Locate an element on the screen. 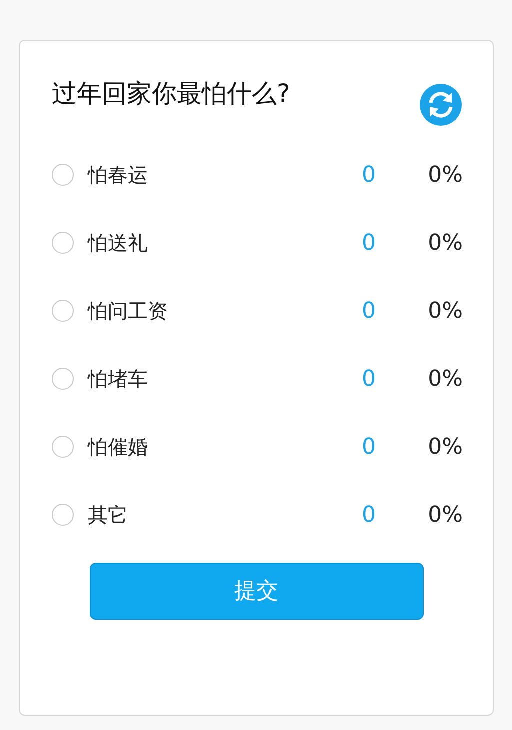  option-label: 怕春运 is located at coordinates (118, 175).